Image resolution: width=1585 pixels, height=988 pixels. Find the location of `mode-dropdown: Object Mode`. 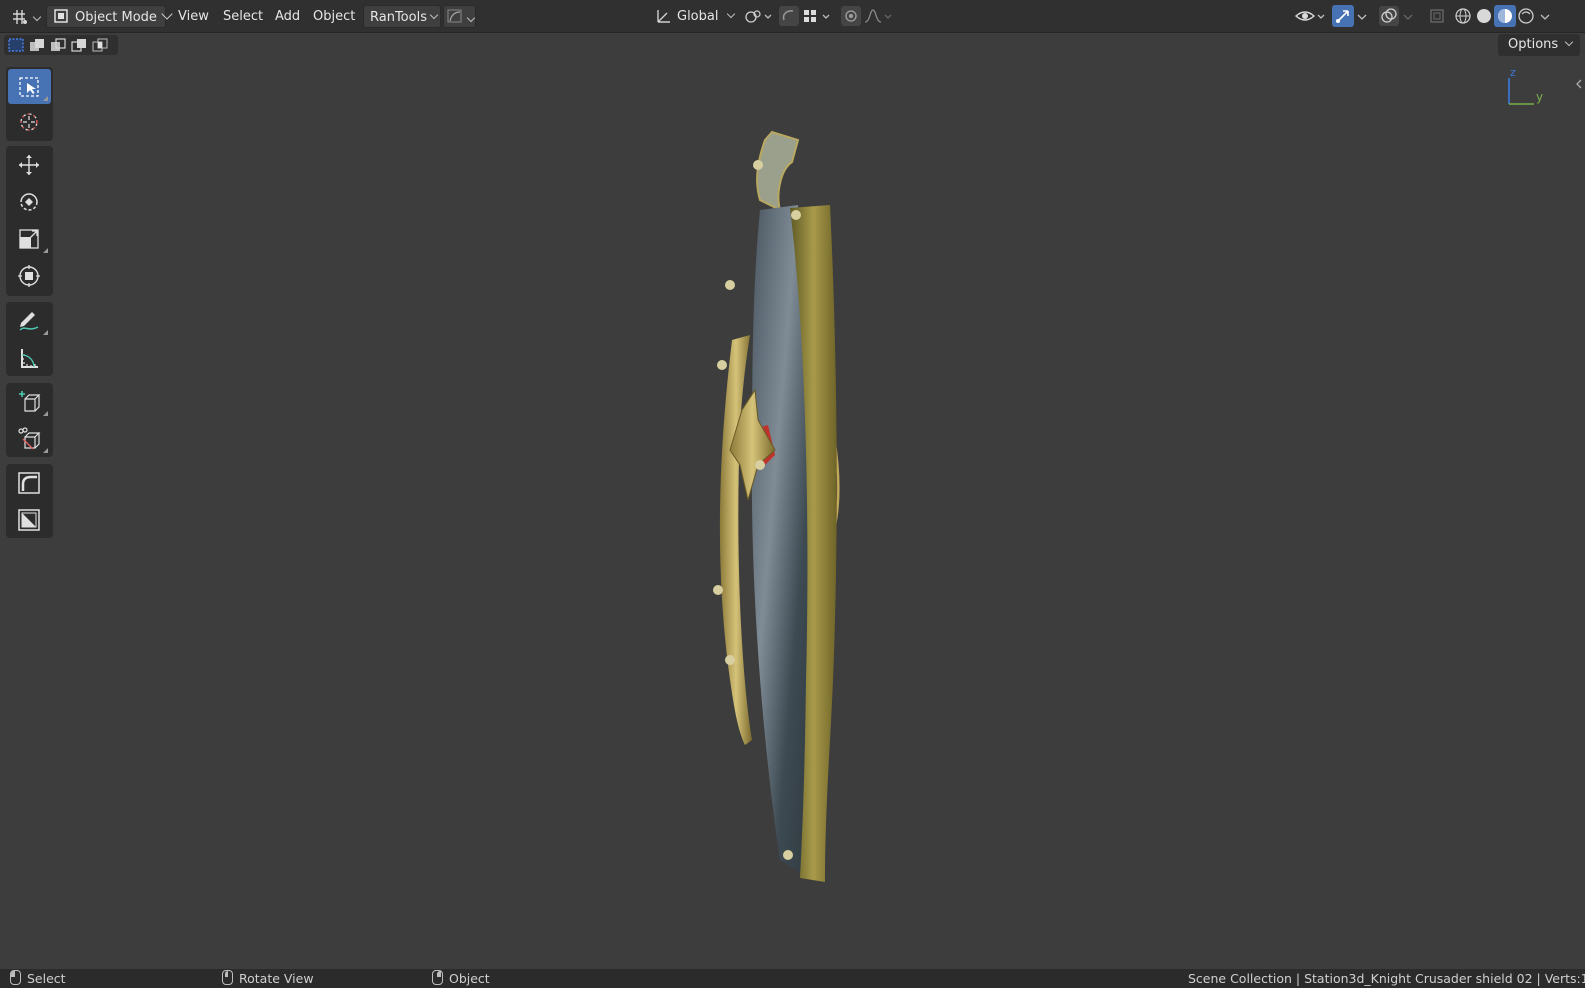

mode-dropdown: Object Mode is located at coordinates (109, 16).